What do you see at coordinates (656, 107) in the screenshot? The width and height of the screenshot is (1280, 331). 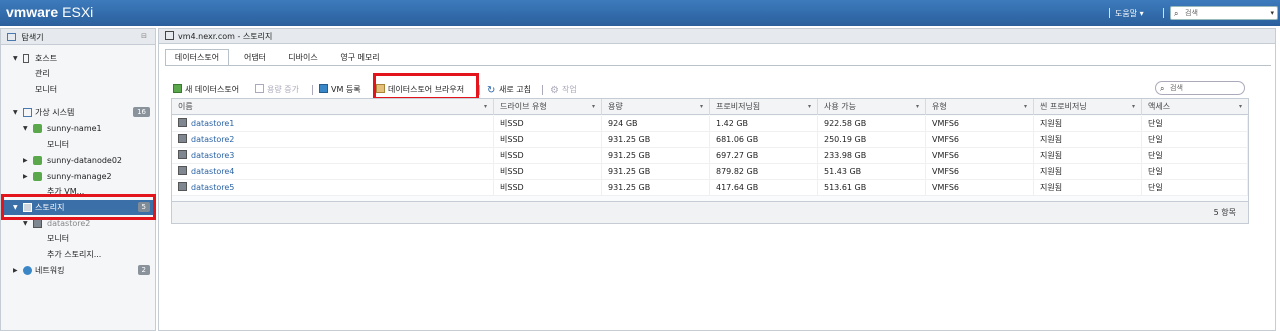 I see `column-header-capacity: 용량 ▾` at bounding box center [656, 107].